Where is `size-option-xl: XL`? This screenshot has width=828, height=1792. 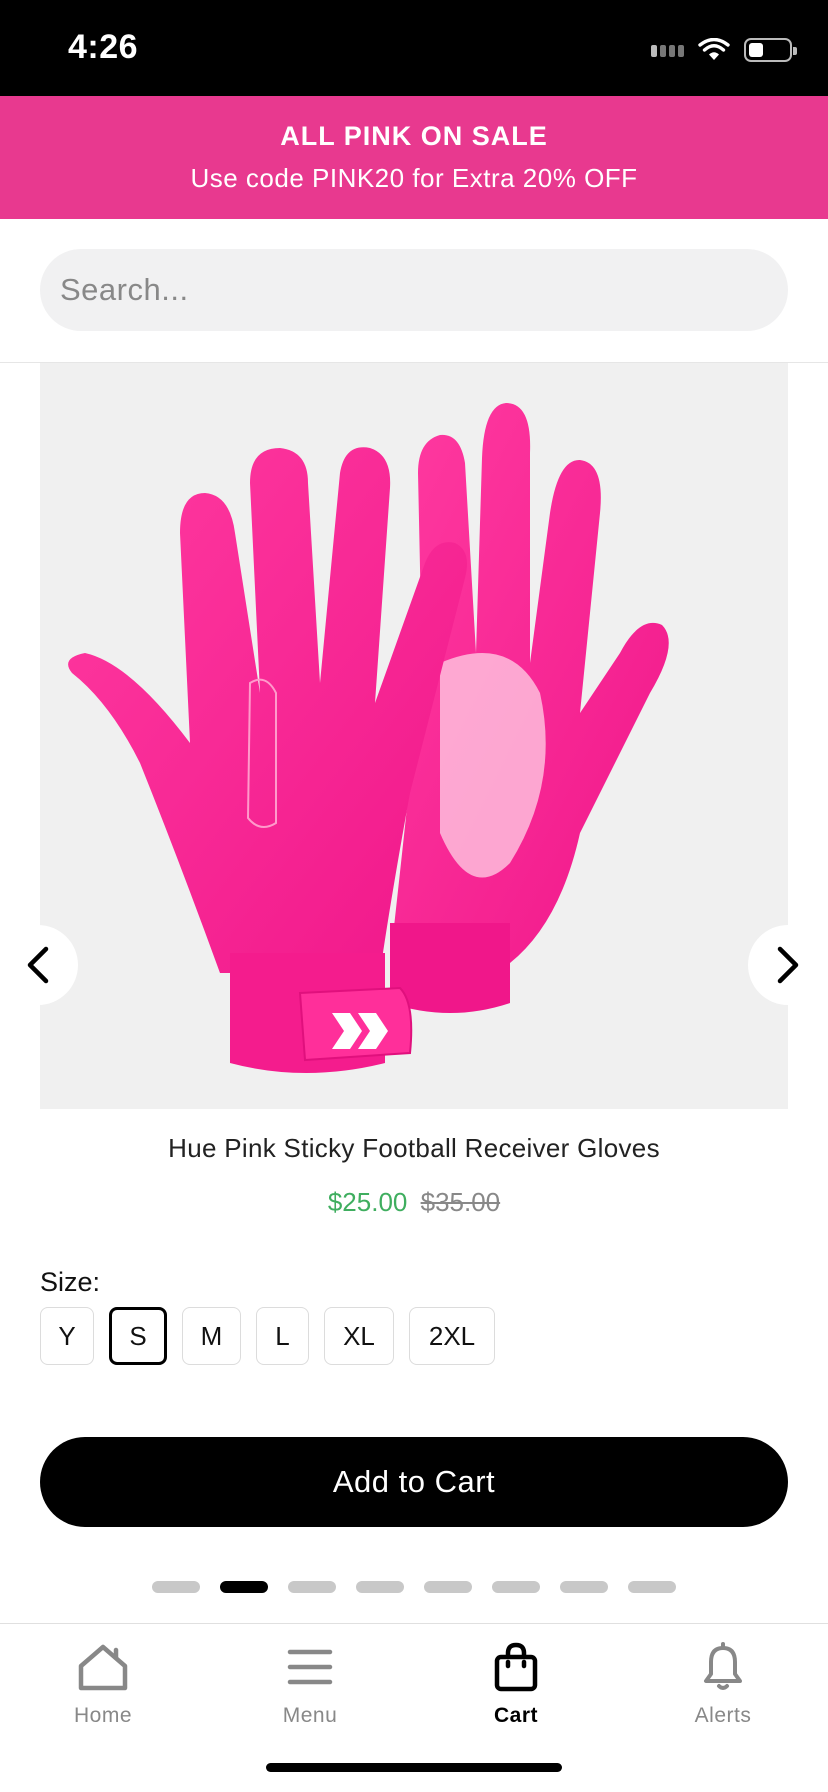
size-option-xl: XL is located at coordinates (359, 1336).